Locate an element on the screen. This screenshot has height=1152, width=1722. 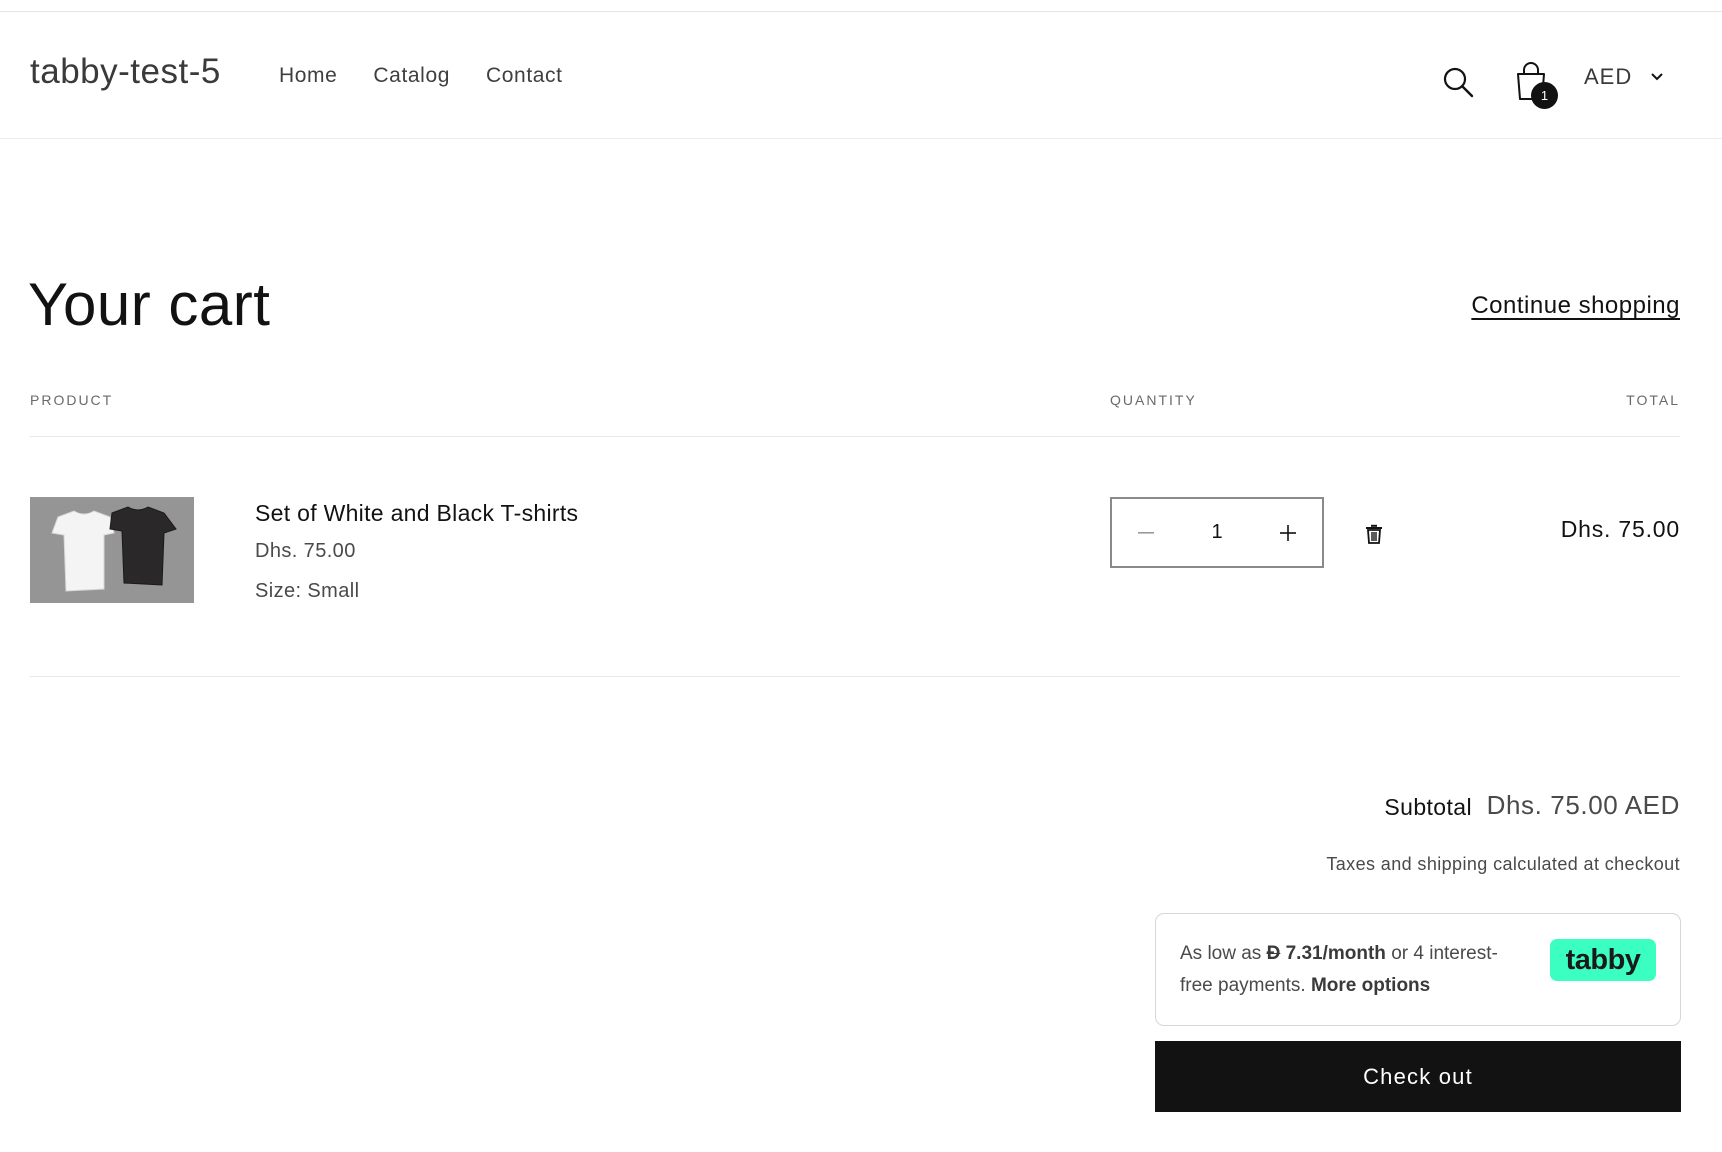
search-button is located at coordinates (1458, 82).